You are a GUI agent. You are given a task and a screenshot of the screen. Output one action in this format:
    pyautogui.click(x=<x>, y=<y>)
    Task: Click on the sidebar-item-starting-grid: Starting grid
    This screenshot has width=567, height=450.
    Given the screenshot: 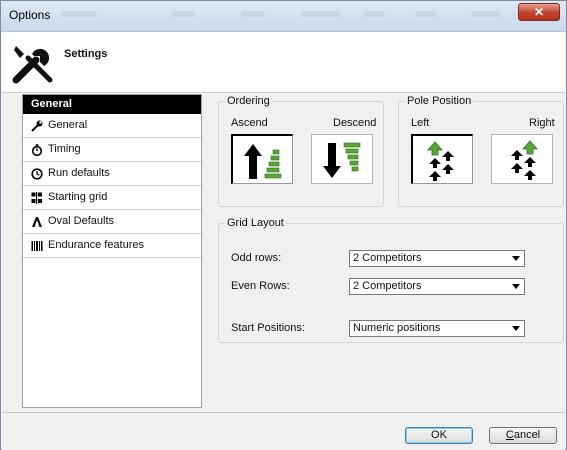 What is the action you would take?
    pyautogui.click(x=112, y=198)
    